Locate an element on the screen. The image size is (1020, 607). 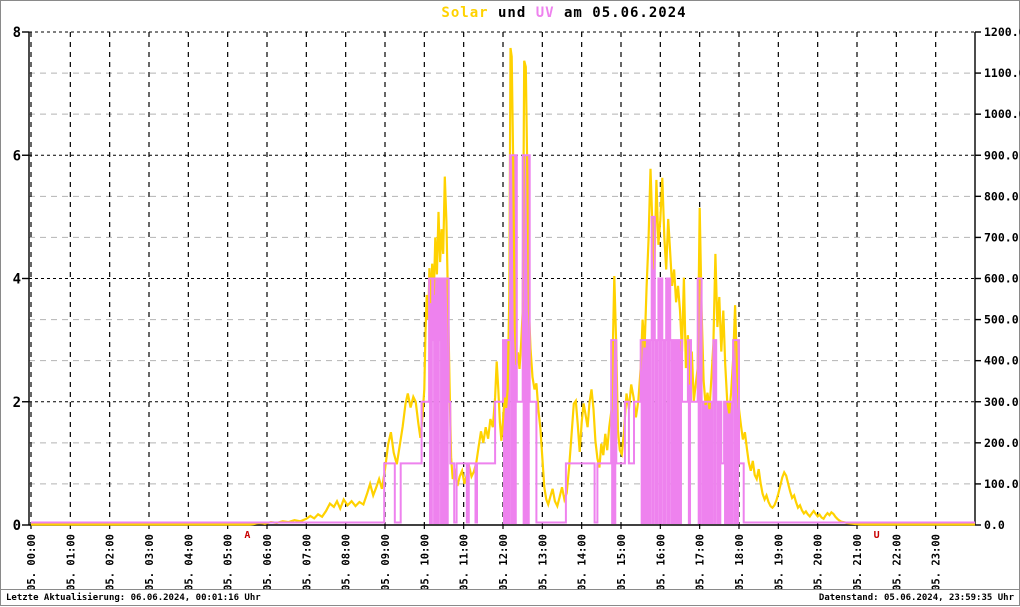
x-axis-label: 05. 13:00 is located at coordinates (543, 561).